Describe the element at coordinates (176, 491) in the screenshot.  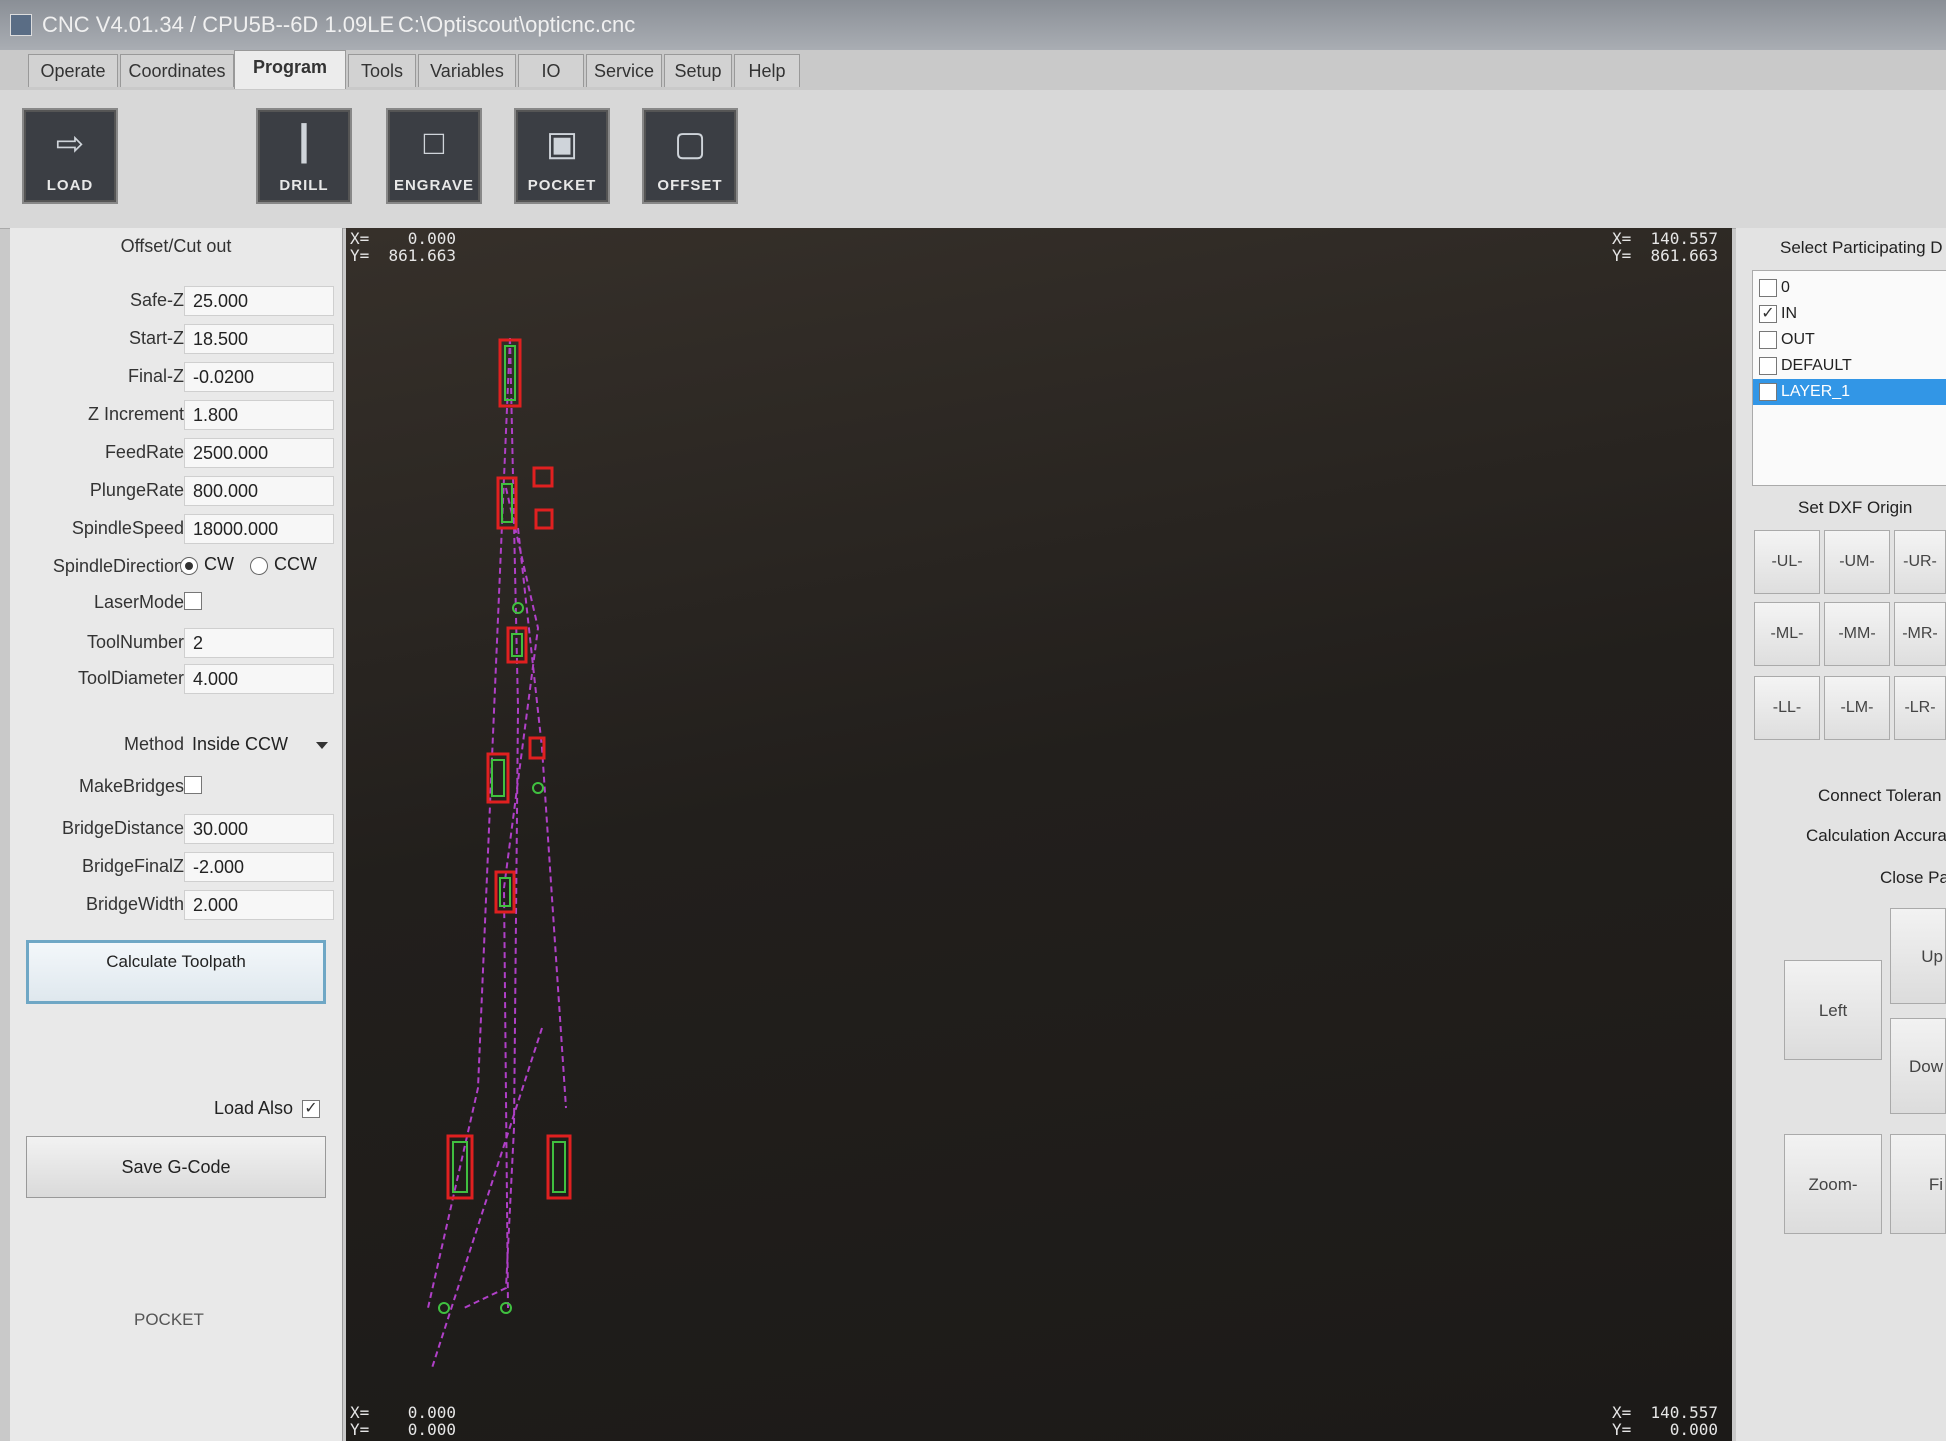
I see `plunge-rate-row: PlungeRate` at that location.